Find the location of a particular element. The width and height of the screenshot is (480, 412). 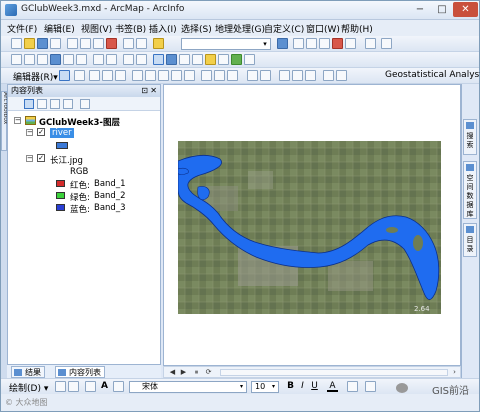

menu-help: 帮助(H) is located at coordinates (357, 28).